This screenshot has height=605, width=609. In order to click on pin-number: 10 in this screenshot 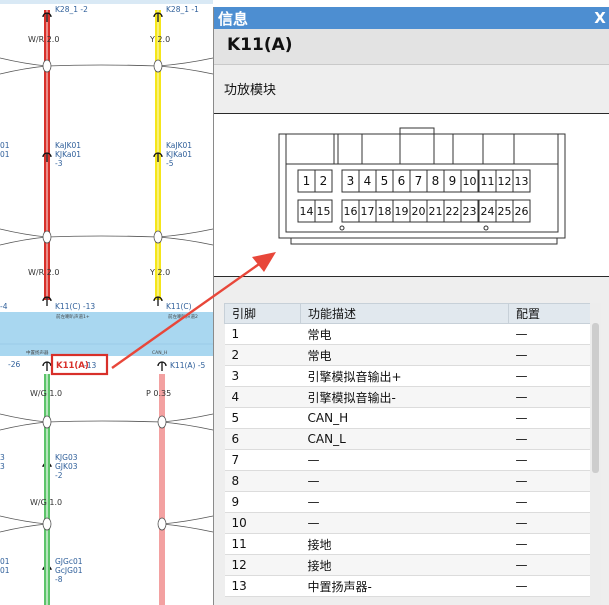, I will do `click(470, 181)`.